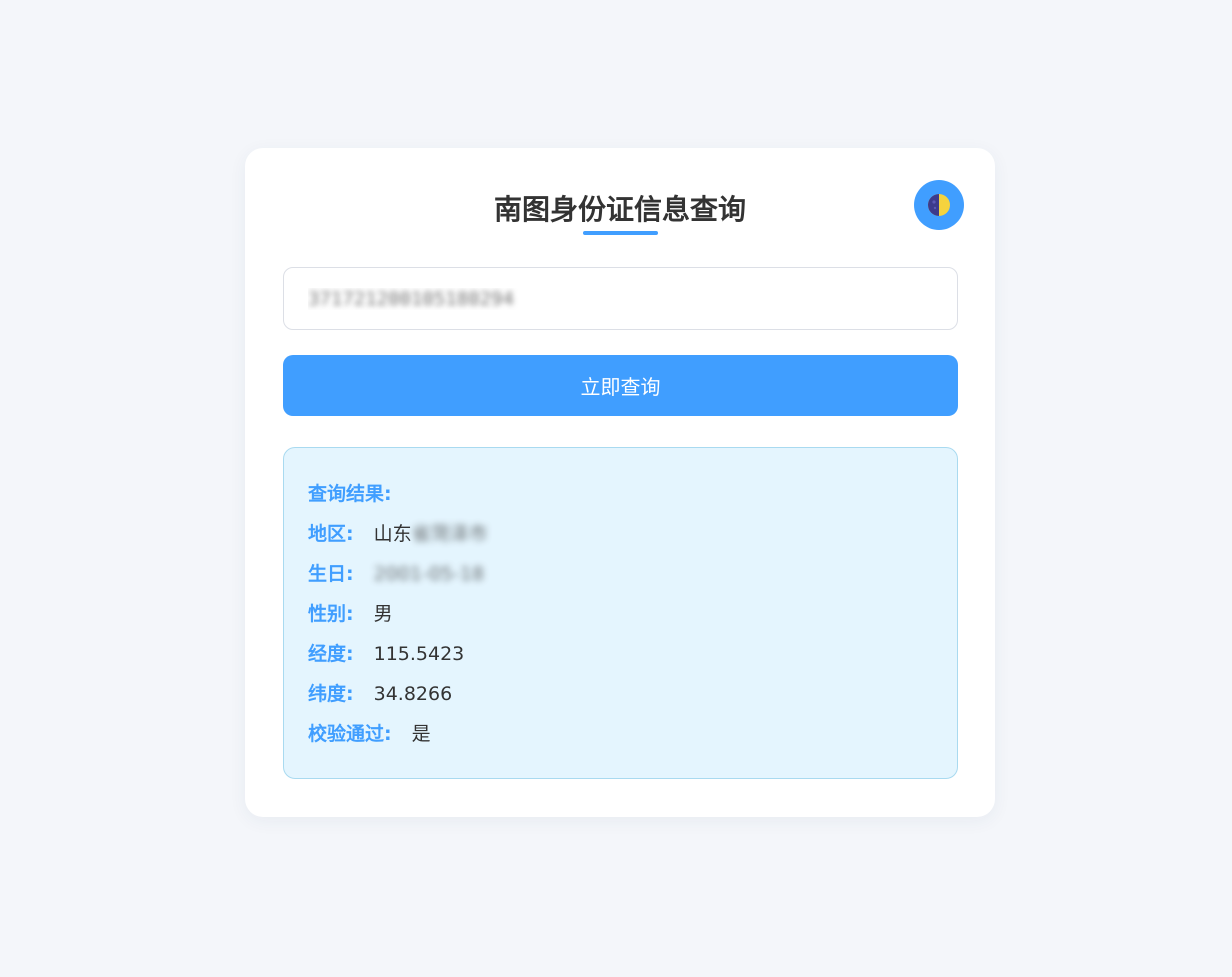 Image resolution: width=1232 pixels, height=977 pixels. What do you see at coordinates (421, 734) in the screenshot?
I see `verified-value: 是` at bounding box center [421, 734].